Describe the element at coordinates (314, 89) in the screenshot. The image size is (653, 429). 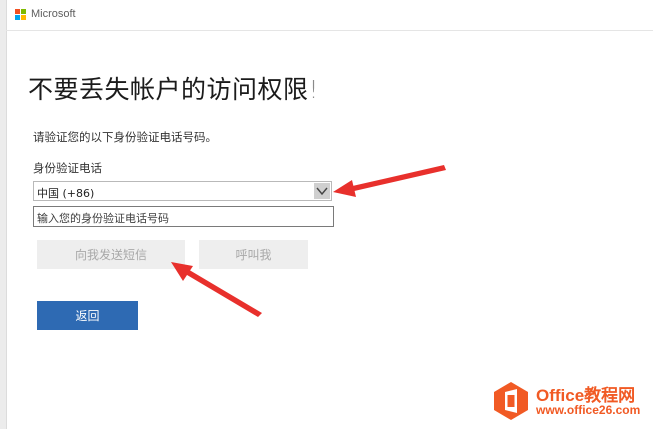
I see `page-title-suffix: !` at that location.